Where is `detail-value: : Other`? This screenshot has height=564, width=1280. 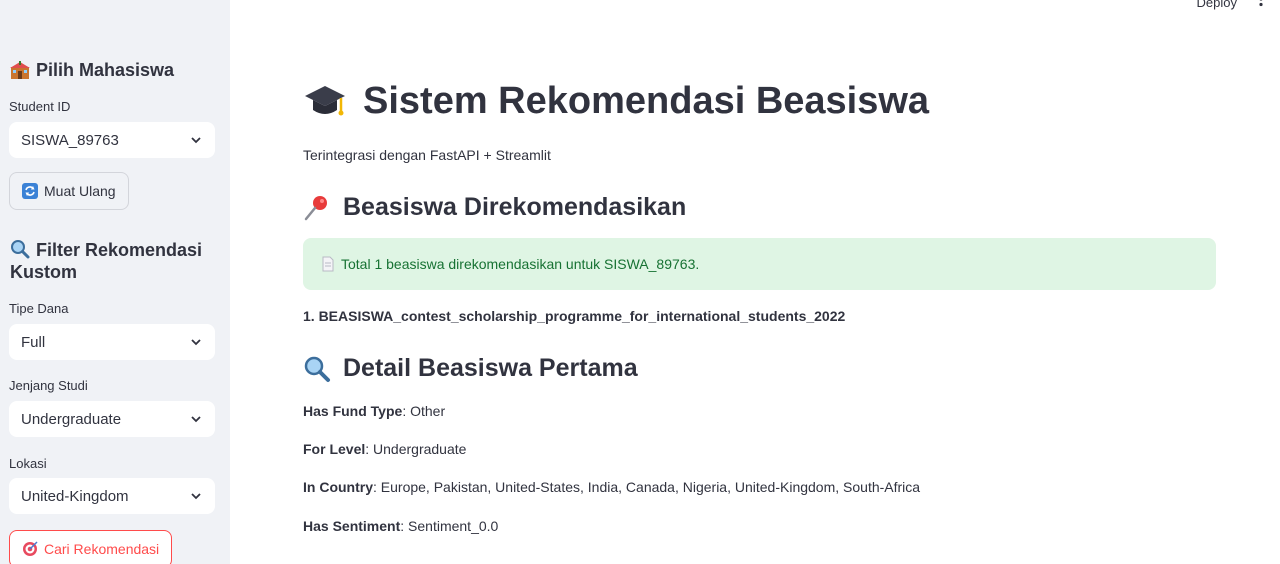 detail-value: : Other is located at coordinates (424, 411).